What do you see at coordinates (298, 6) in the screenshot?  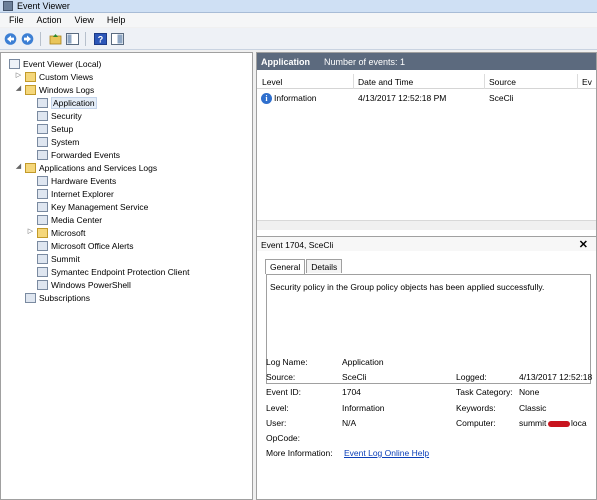 I see `title-bar: Event Viewer` at bounding box center [298, 6].